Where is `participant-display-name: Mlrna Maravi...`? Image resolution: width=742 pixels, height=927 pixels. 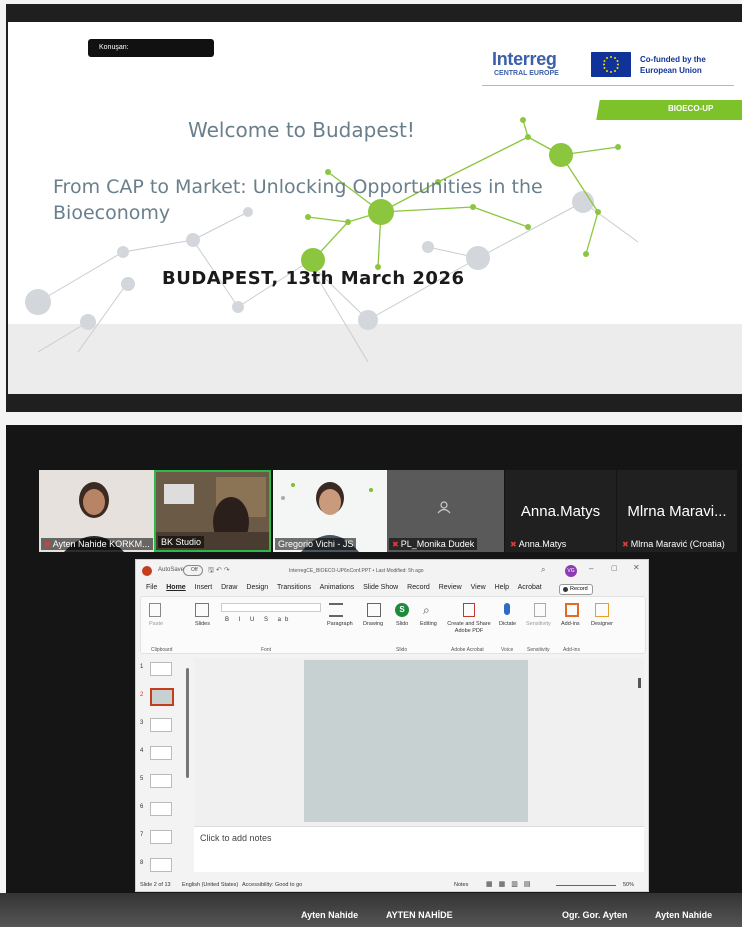 participant-display-name: Mlrna Maravi... is located at coordinates (677, 511).